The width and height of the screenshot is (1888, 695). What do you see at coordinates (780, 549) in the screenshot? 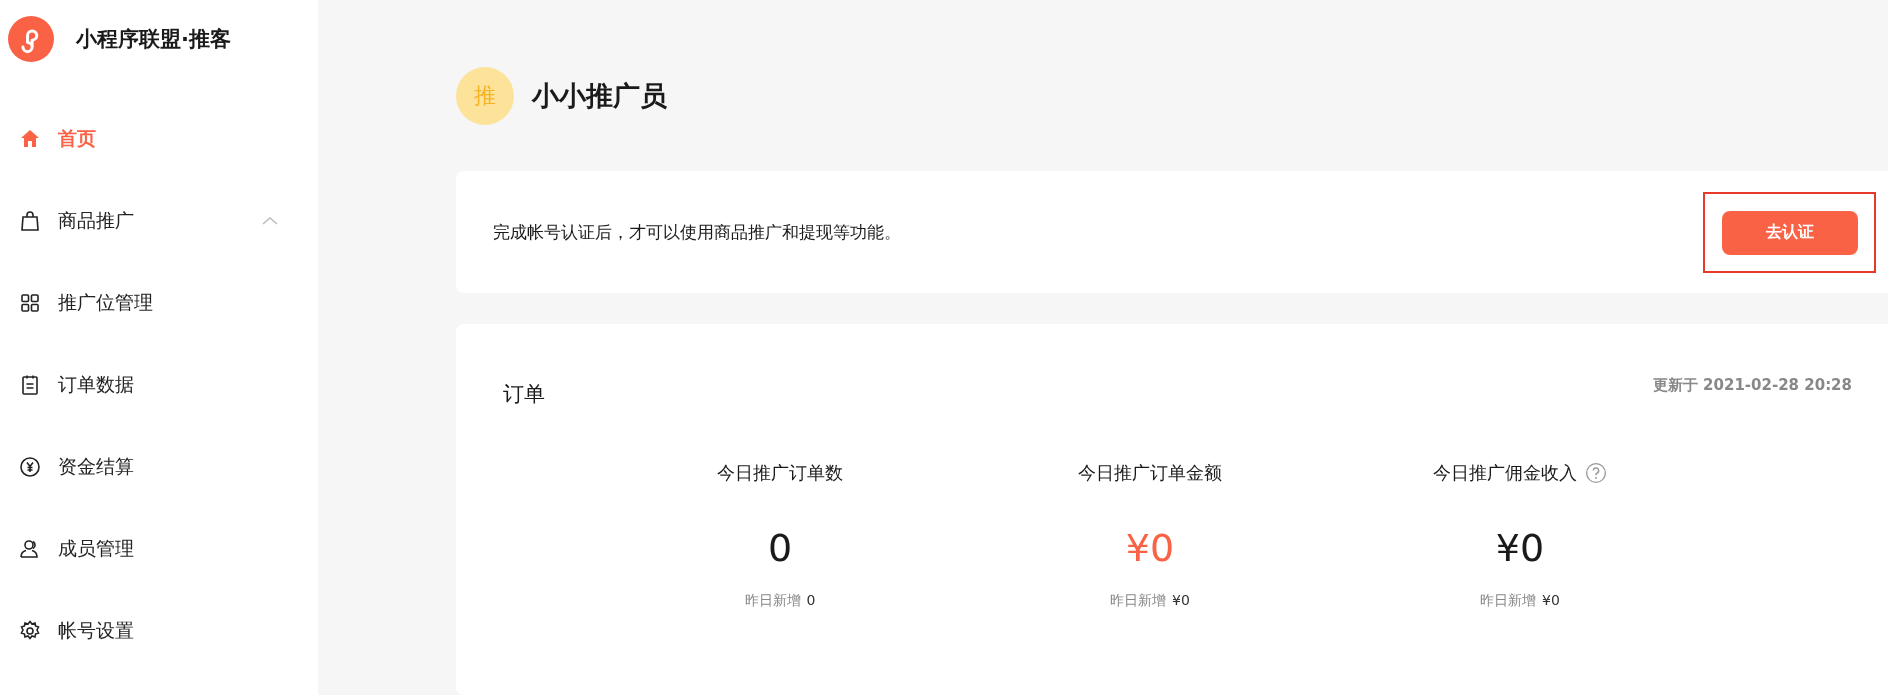
I see `stat-value: 0` at bounding box center [780, 549].